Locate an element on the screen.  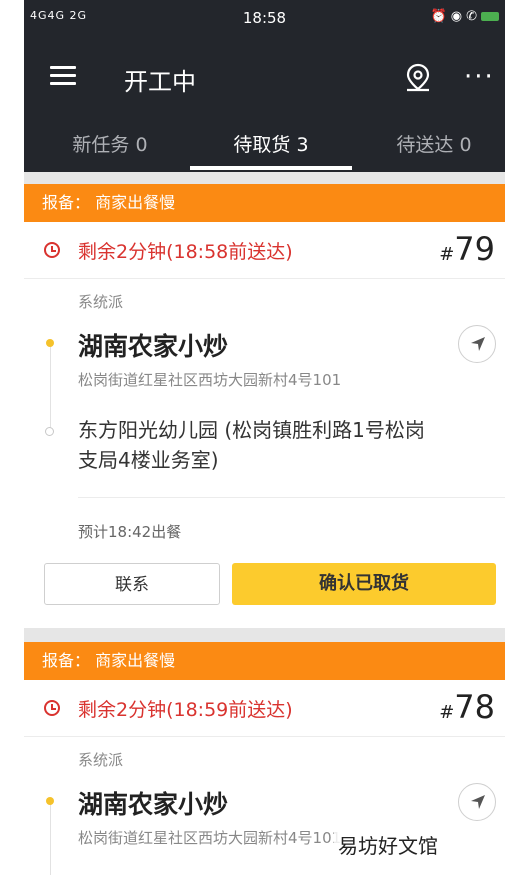
status-bar: 4G4G 2G 18:58 ⏰ ◉ ✆ is located at coordinates (264, 18).